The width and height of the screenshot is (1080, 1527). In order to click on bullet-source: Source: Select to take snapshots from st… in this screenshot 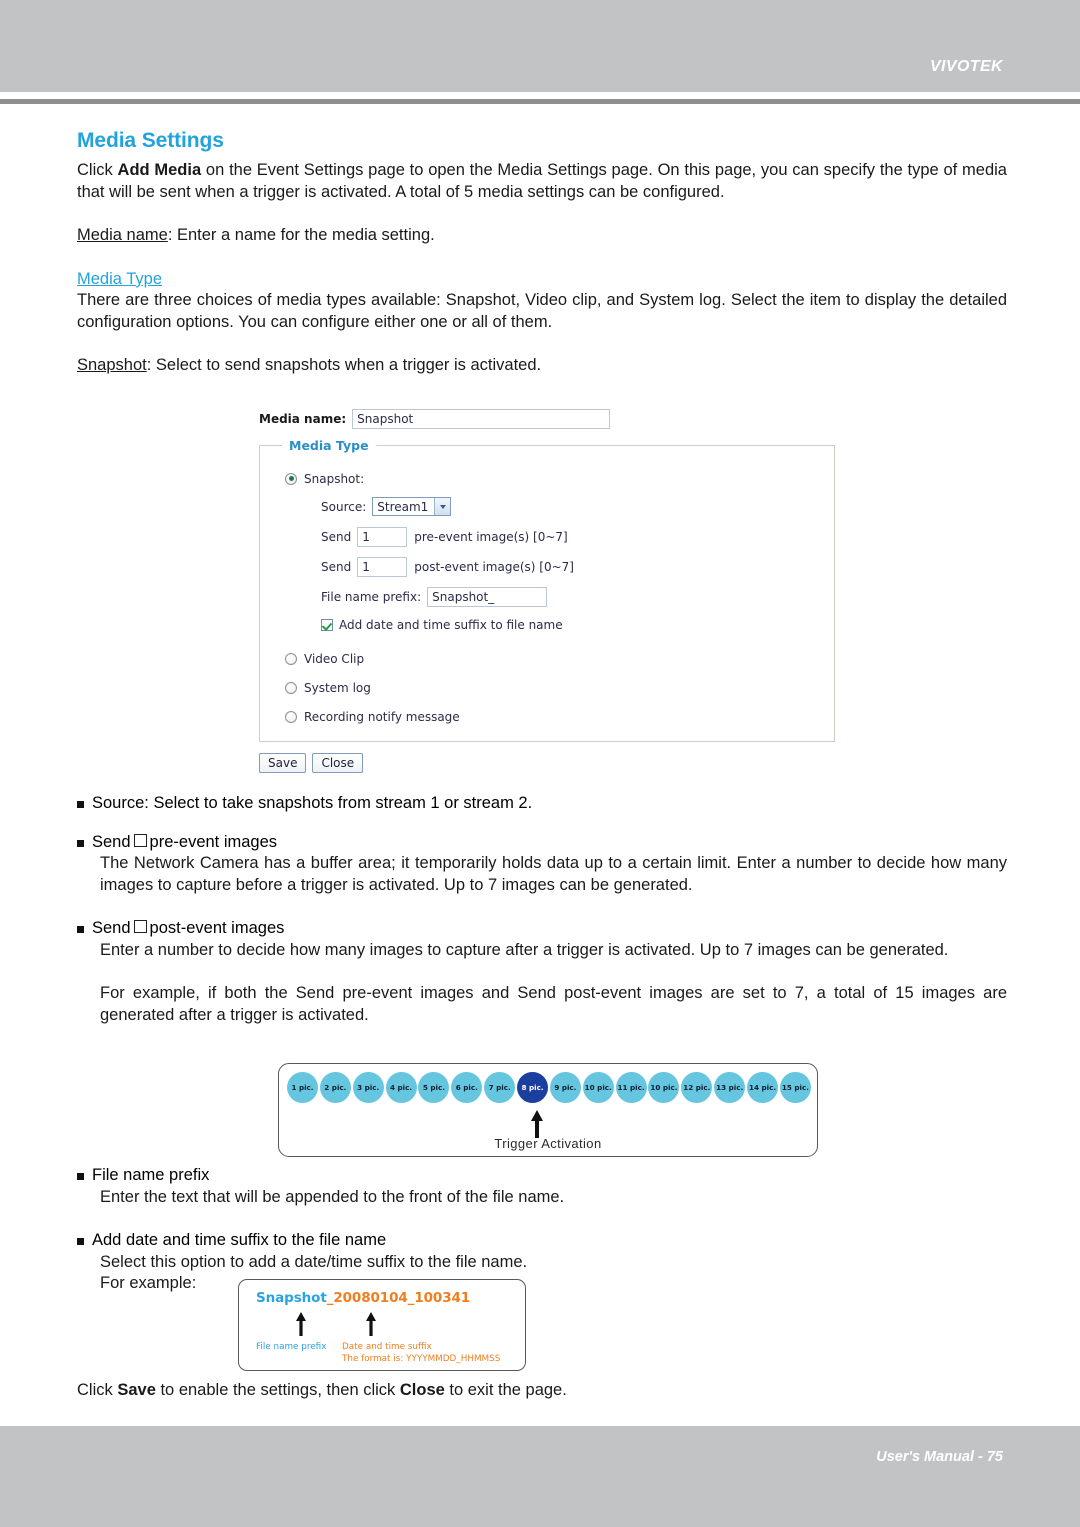, I will do `click(542, 804)`.